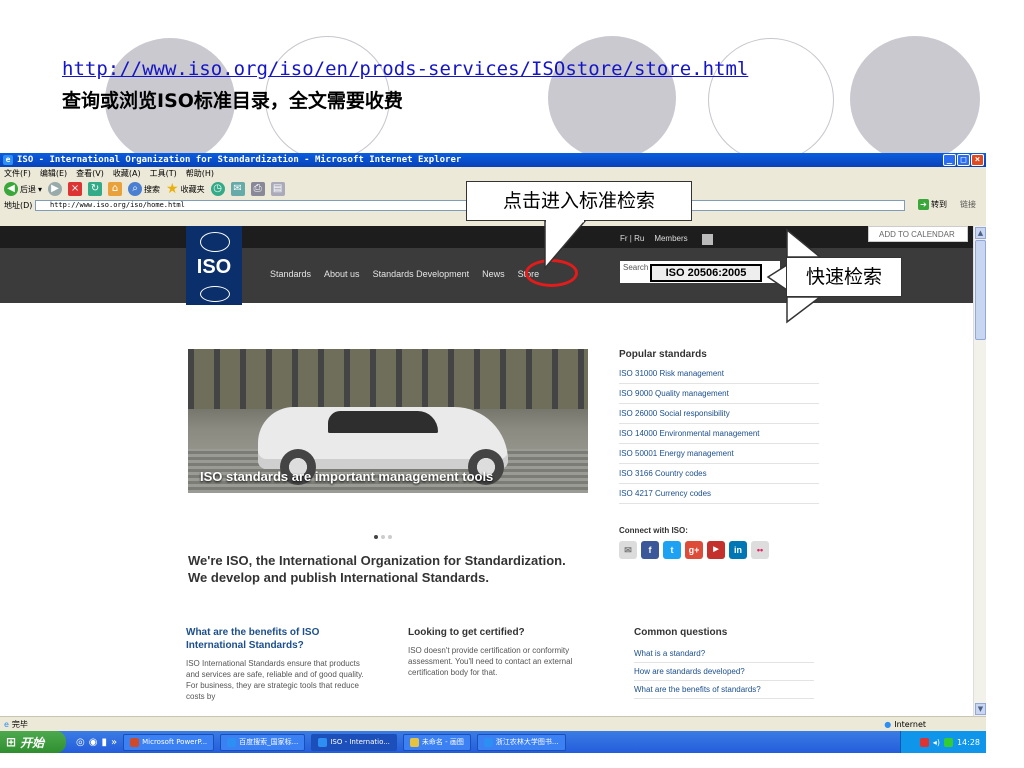 Image resolution: width=1024 pixels, height=768 pixels. Describe the element at coordinates (804, 310) in the screenshot. I see `quick-callout-pointer-down` at that location.